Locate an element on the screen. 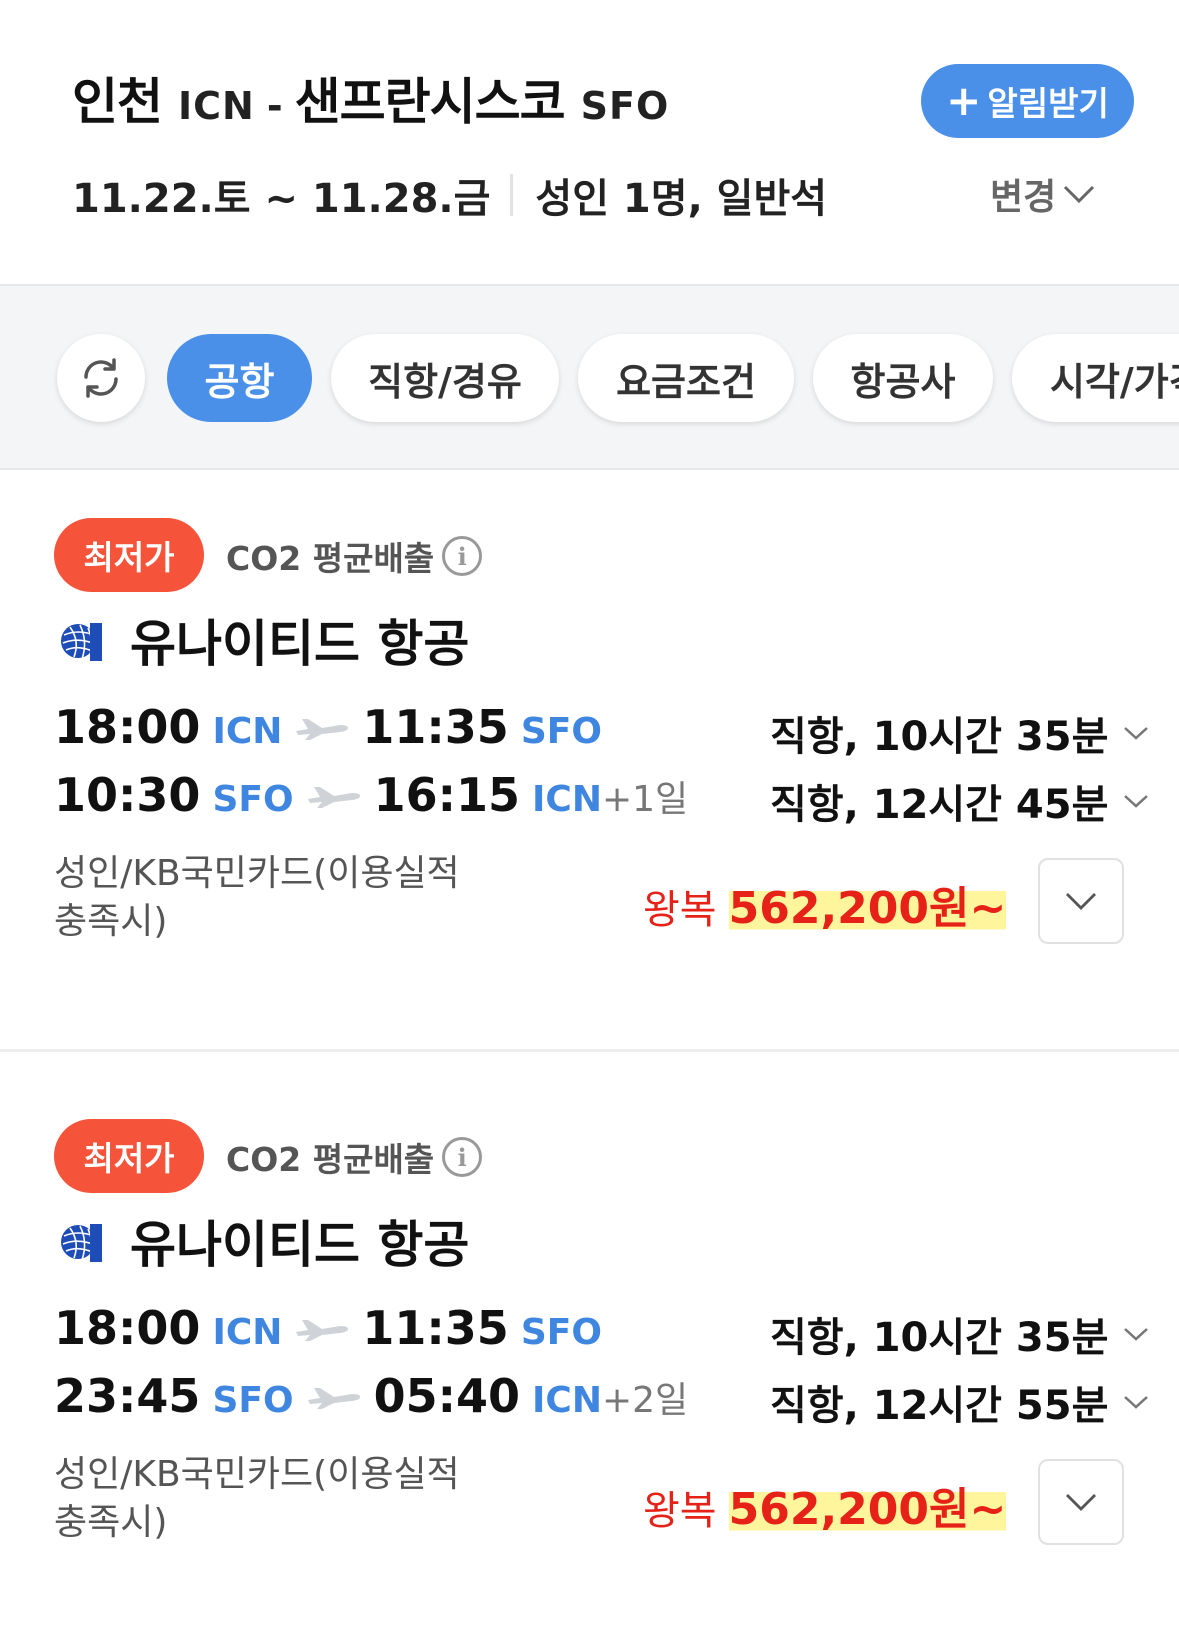  dest-code: SFO is located at coordinates (625, 106).